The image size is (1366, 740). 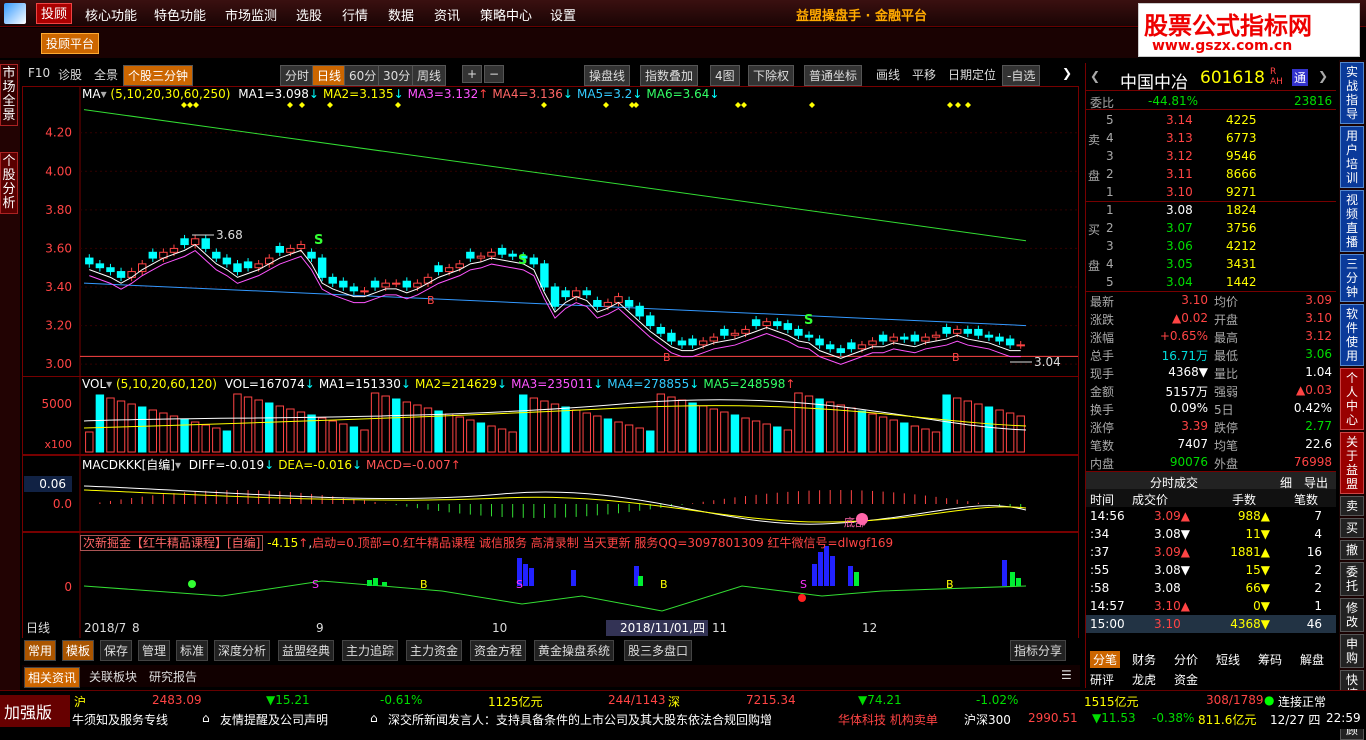 What do you see at coordinates (397, 75) in the screenshot?
I see `period-30m: 30分` at bounding box center [397, 75].